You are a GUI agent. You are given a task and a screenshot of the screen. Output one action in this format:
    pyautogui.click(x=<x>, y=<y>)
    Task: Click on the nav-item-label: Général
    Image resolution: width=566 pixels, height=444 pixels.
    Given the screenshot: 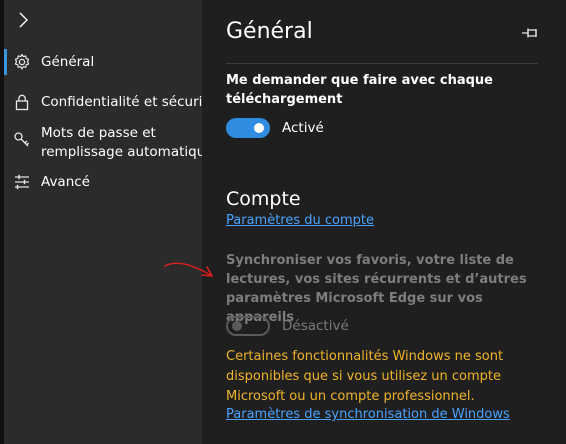 What is the action you would take?
    pyautogui.click(x=68, y=62)
    